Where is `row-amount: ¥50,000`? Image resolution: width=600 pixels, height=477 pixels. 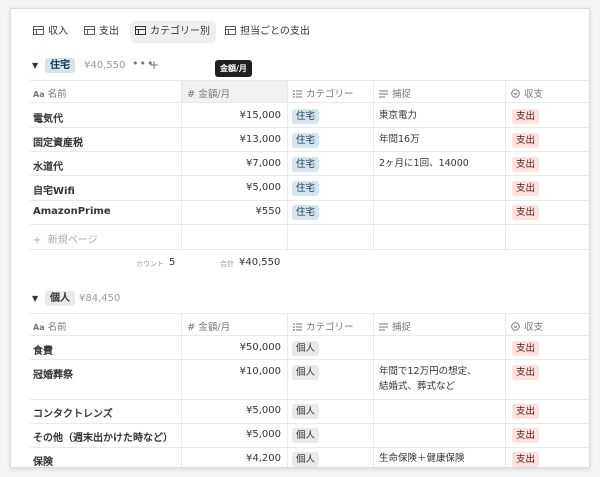 row-amount: ¥50,000 is located at coordinates (260, 347).